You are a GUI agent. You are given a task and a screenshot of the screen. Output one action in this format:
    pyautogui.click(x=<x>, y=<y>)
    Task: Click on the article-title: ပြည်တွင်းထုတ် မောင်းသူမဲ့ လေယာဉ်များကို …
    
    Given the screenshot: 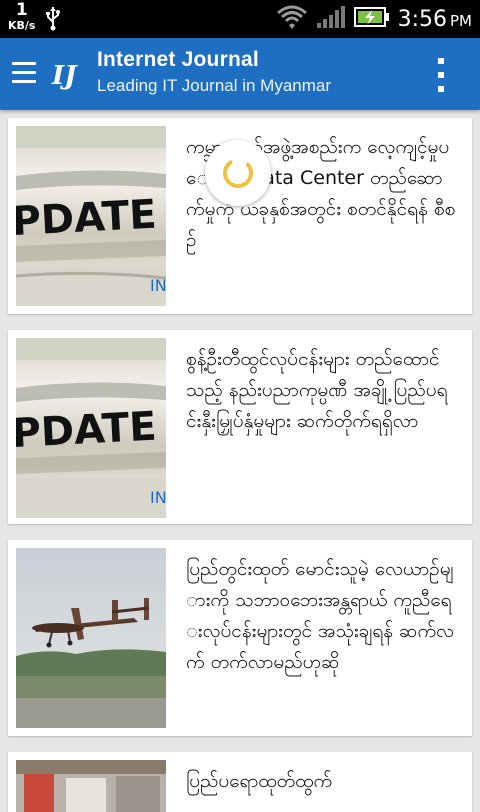 What is the action you would take?
    pyautogui.click(x=320, y=615)
    